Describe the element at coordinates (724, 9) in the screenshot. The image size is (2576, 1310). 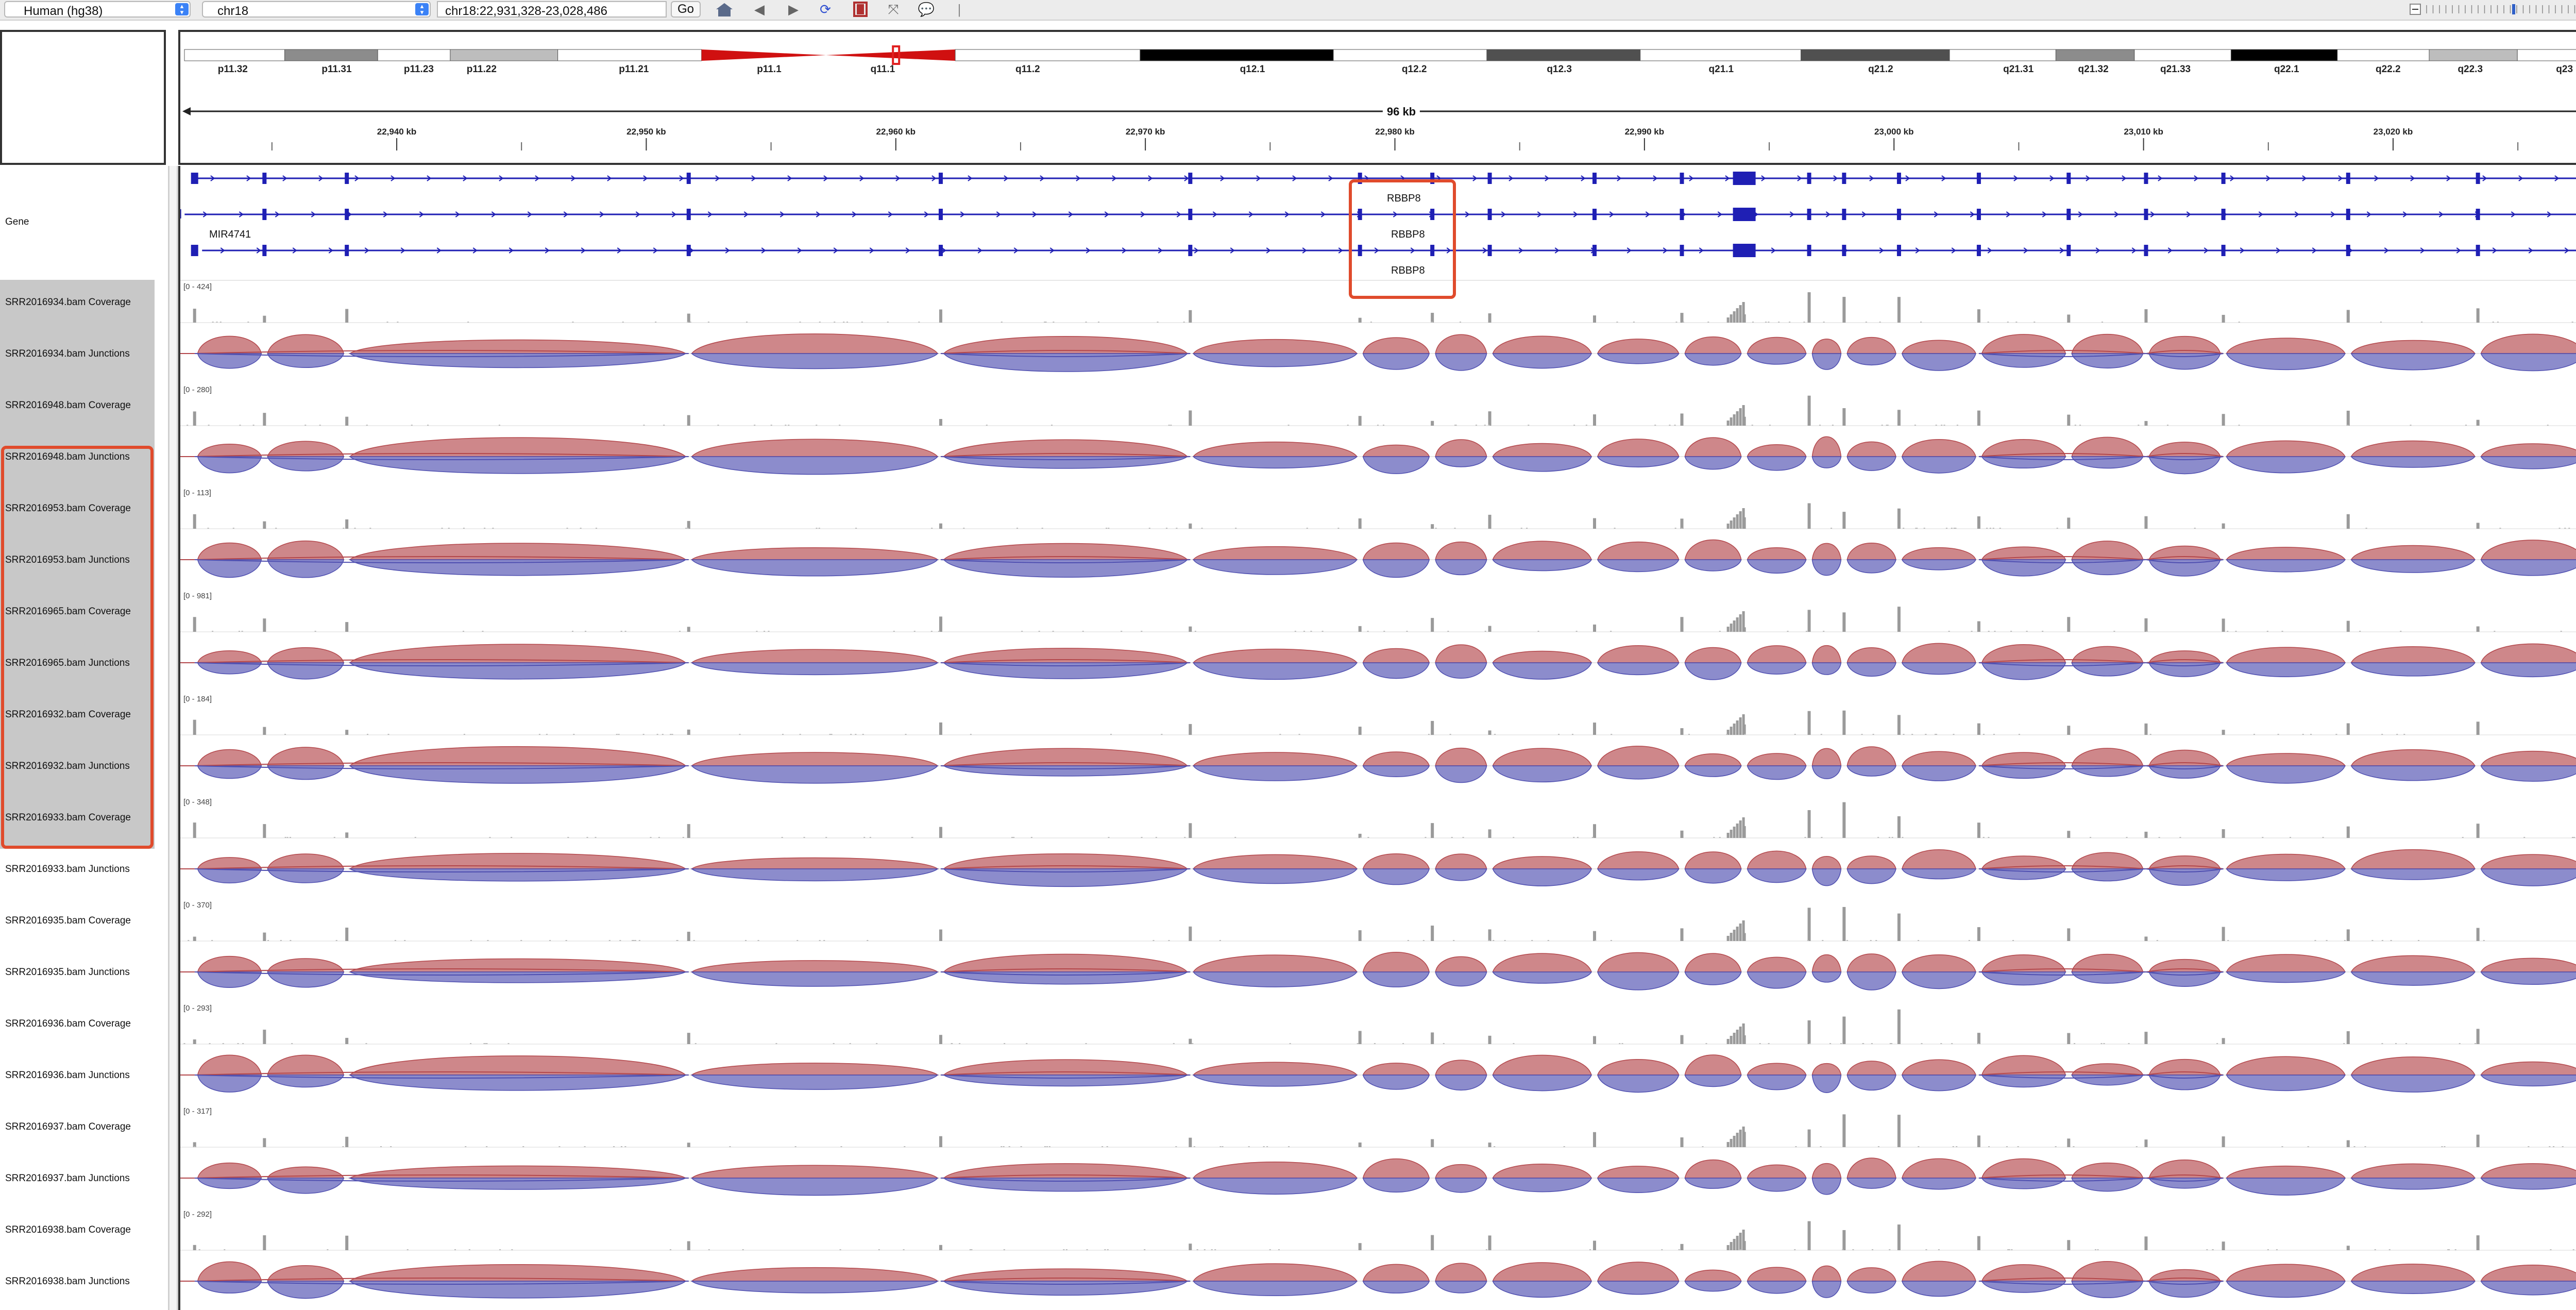
I see `home-icon` at that location.